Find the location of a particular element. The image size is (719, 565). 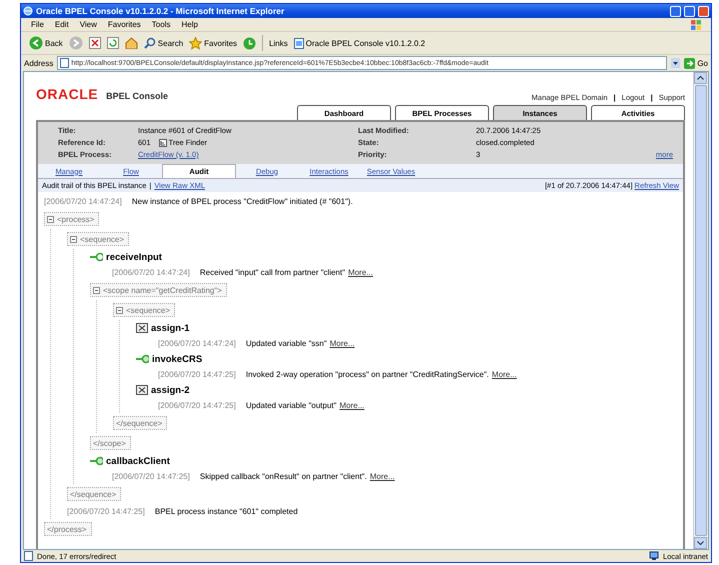

go-arrow-icon is located at coordinates (690, 63).